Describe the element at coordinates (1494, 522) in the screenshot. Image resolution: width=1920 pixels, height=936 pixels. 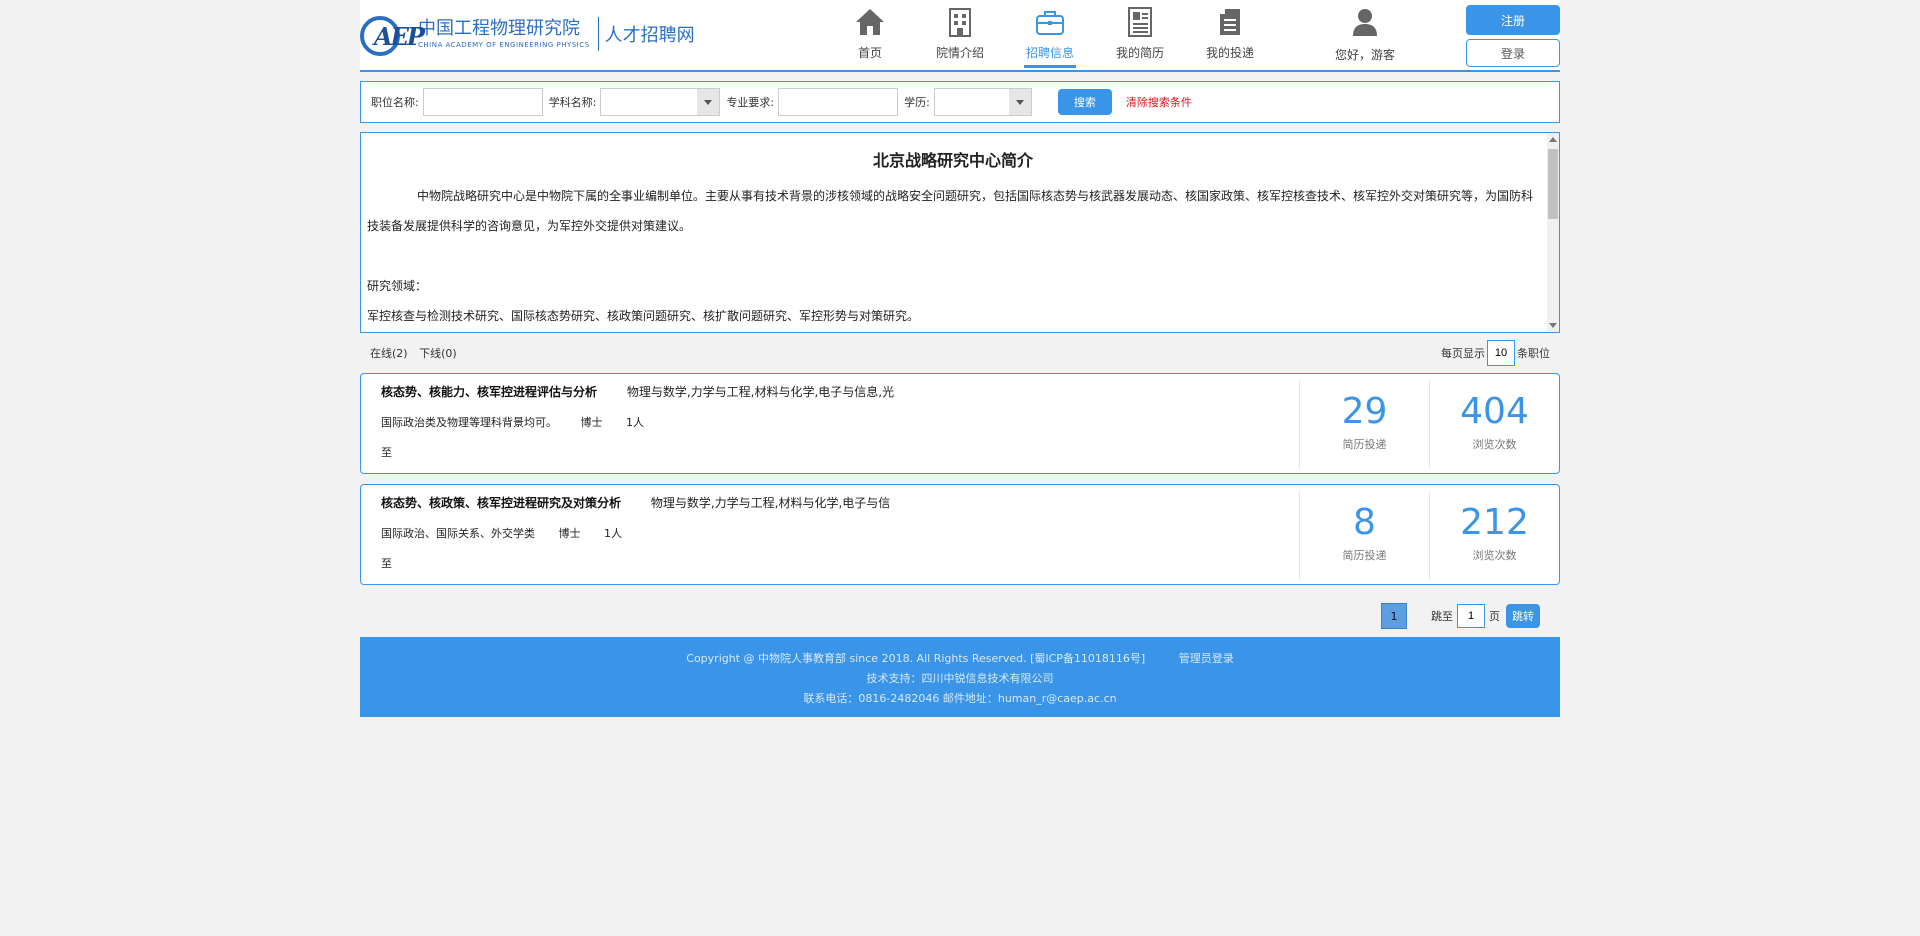
I see `views-count: 212` at that location.